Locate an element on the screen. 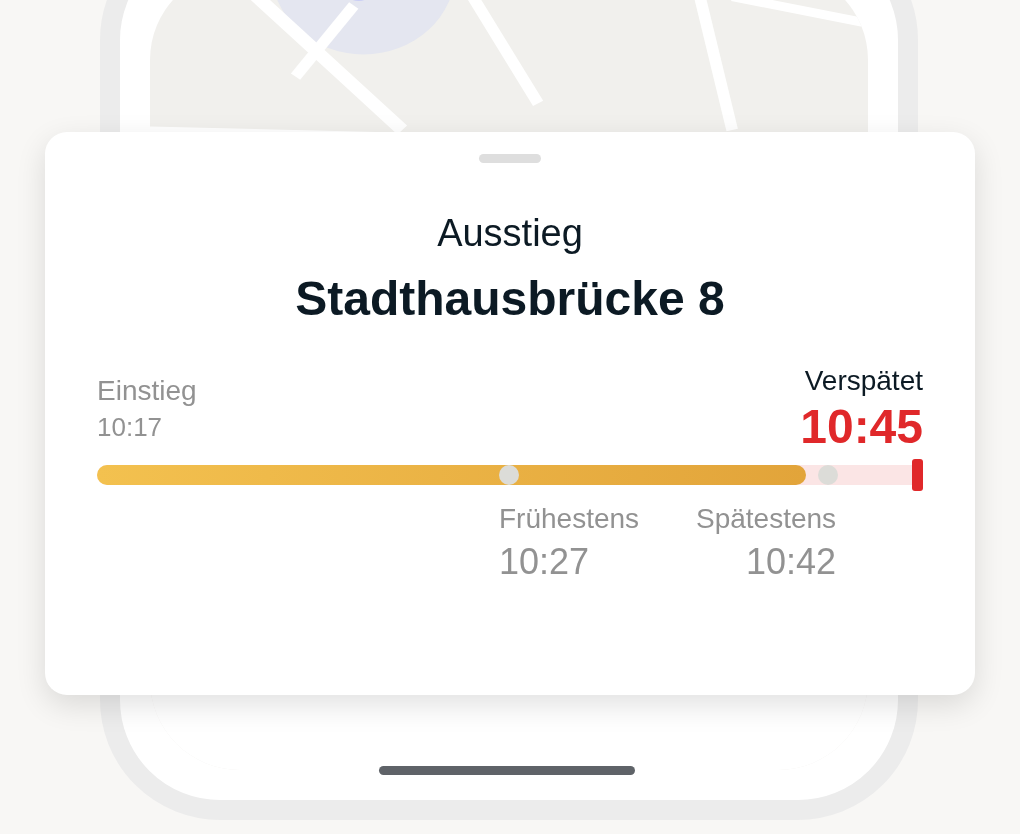 The image size is (1020, 834). latest-time: 10:42 is located at coordinates (791, 562).